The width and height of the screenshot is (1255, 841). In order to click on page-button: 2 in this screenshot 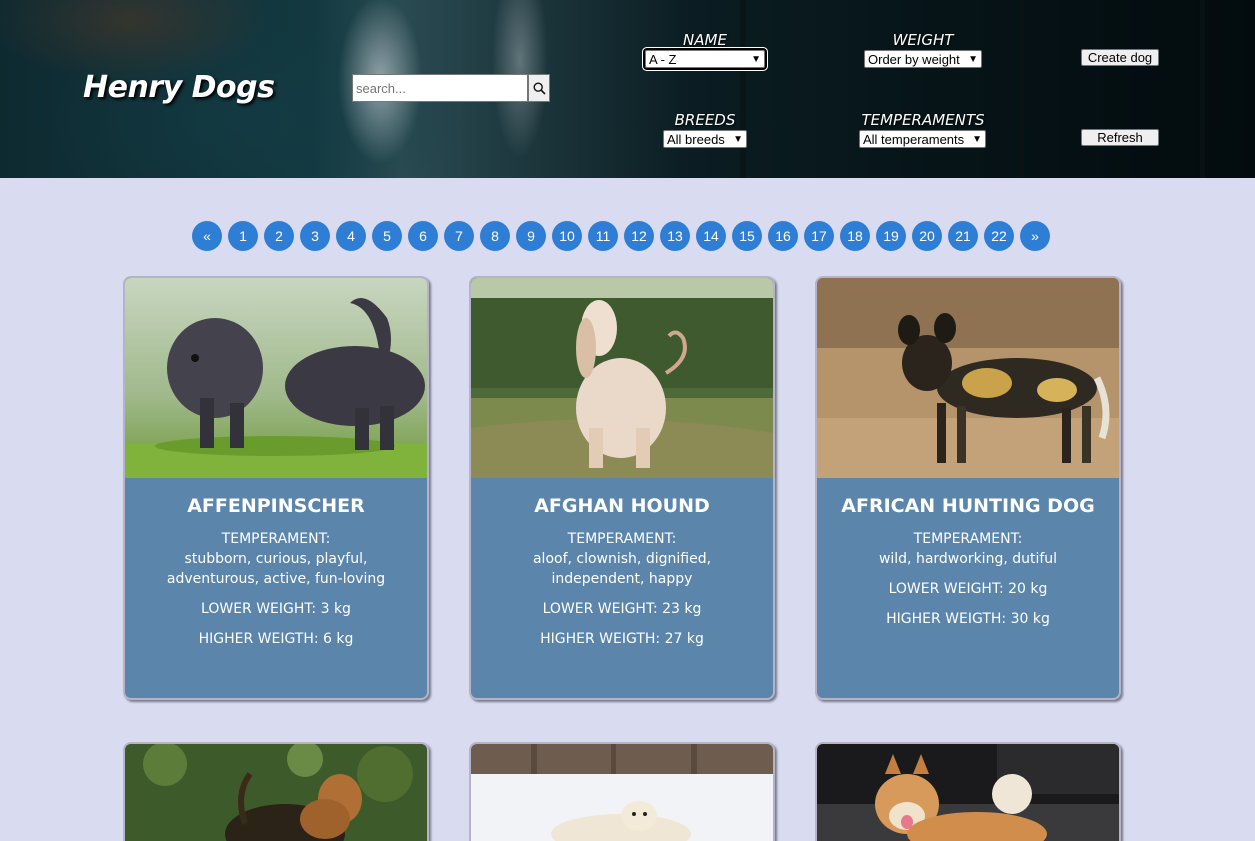, I will do `click(279, 236)`.